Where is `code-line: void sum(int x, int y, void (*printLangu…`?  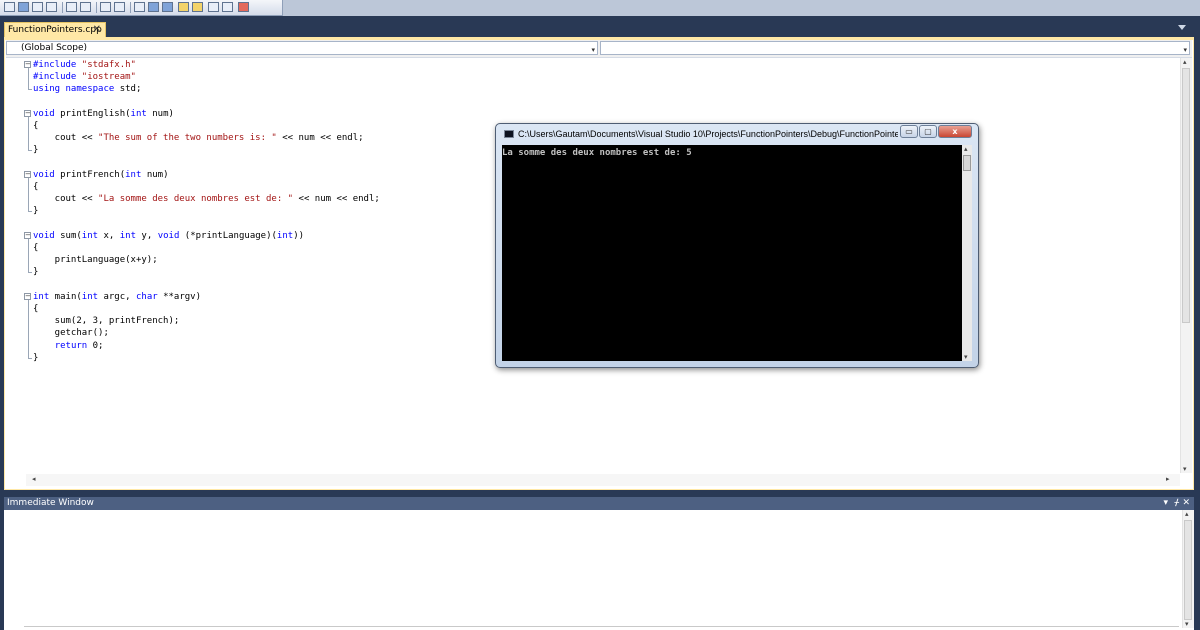
code-line: void sum(int x, int y, void (*printLangu… is located at coordinates (169, 235).